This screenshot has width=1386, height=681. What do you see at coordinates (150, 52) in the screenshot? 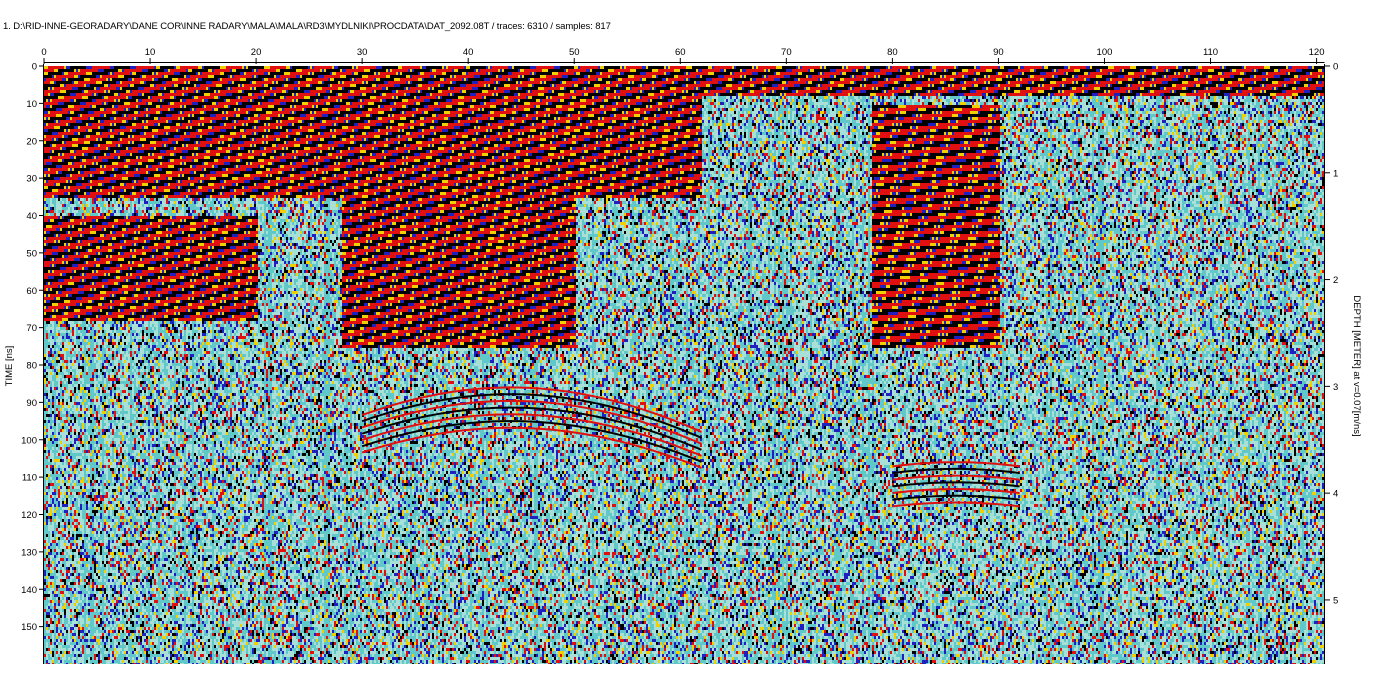
I see `x-tick-label: 10` at bounding box center [150, 52].